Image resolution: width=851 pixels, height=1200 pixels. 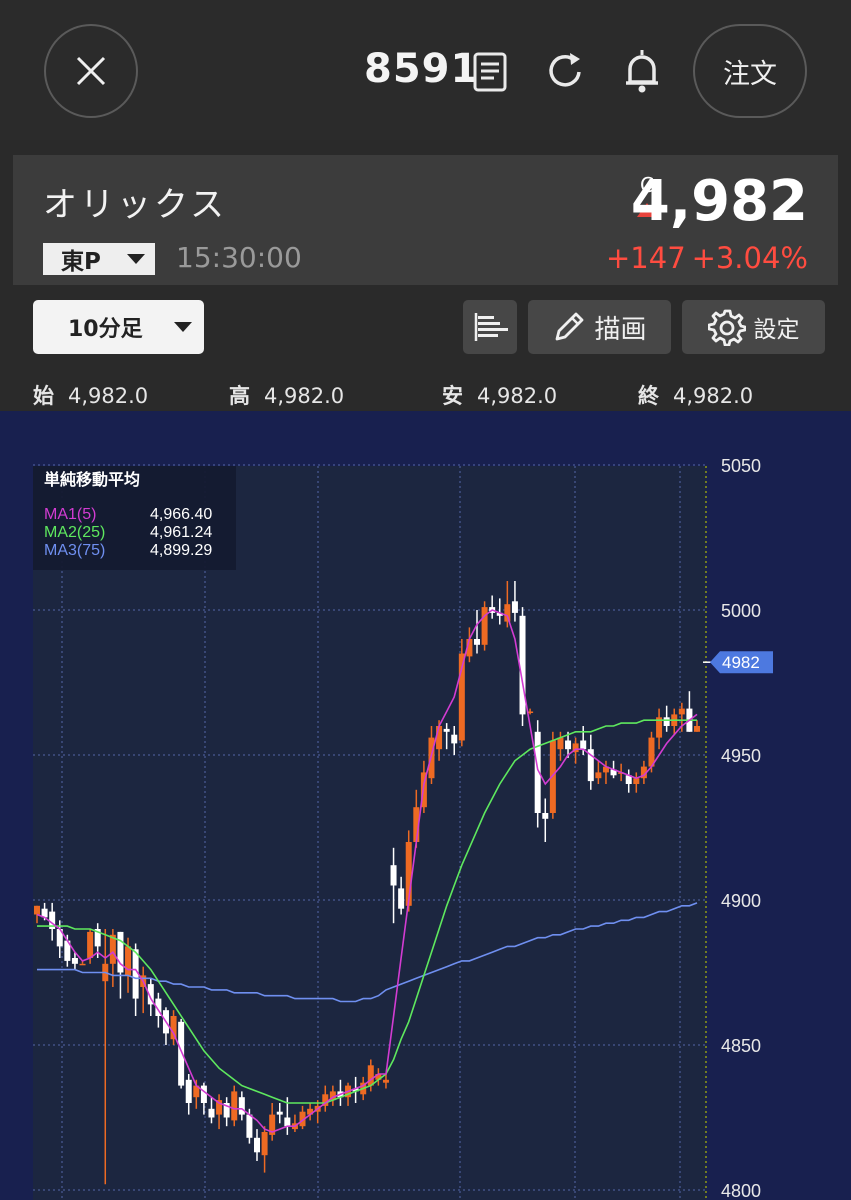 I want to click on top-bar: 8591 注文, so click(x=425, y=70).